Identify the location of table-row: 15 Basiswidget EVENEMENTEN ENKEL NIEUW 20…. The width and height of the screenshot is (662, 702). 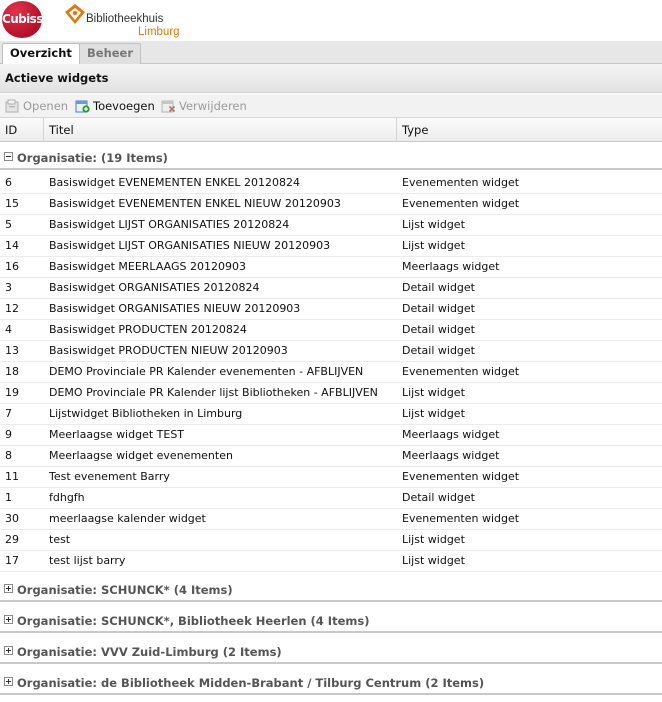
(331, 204).